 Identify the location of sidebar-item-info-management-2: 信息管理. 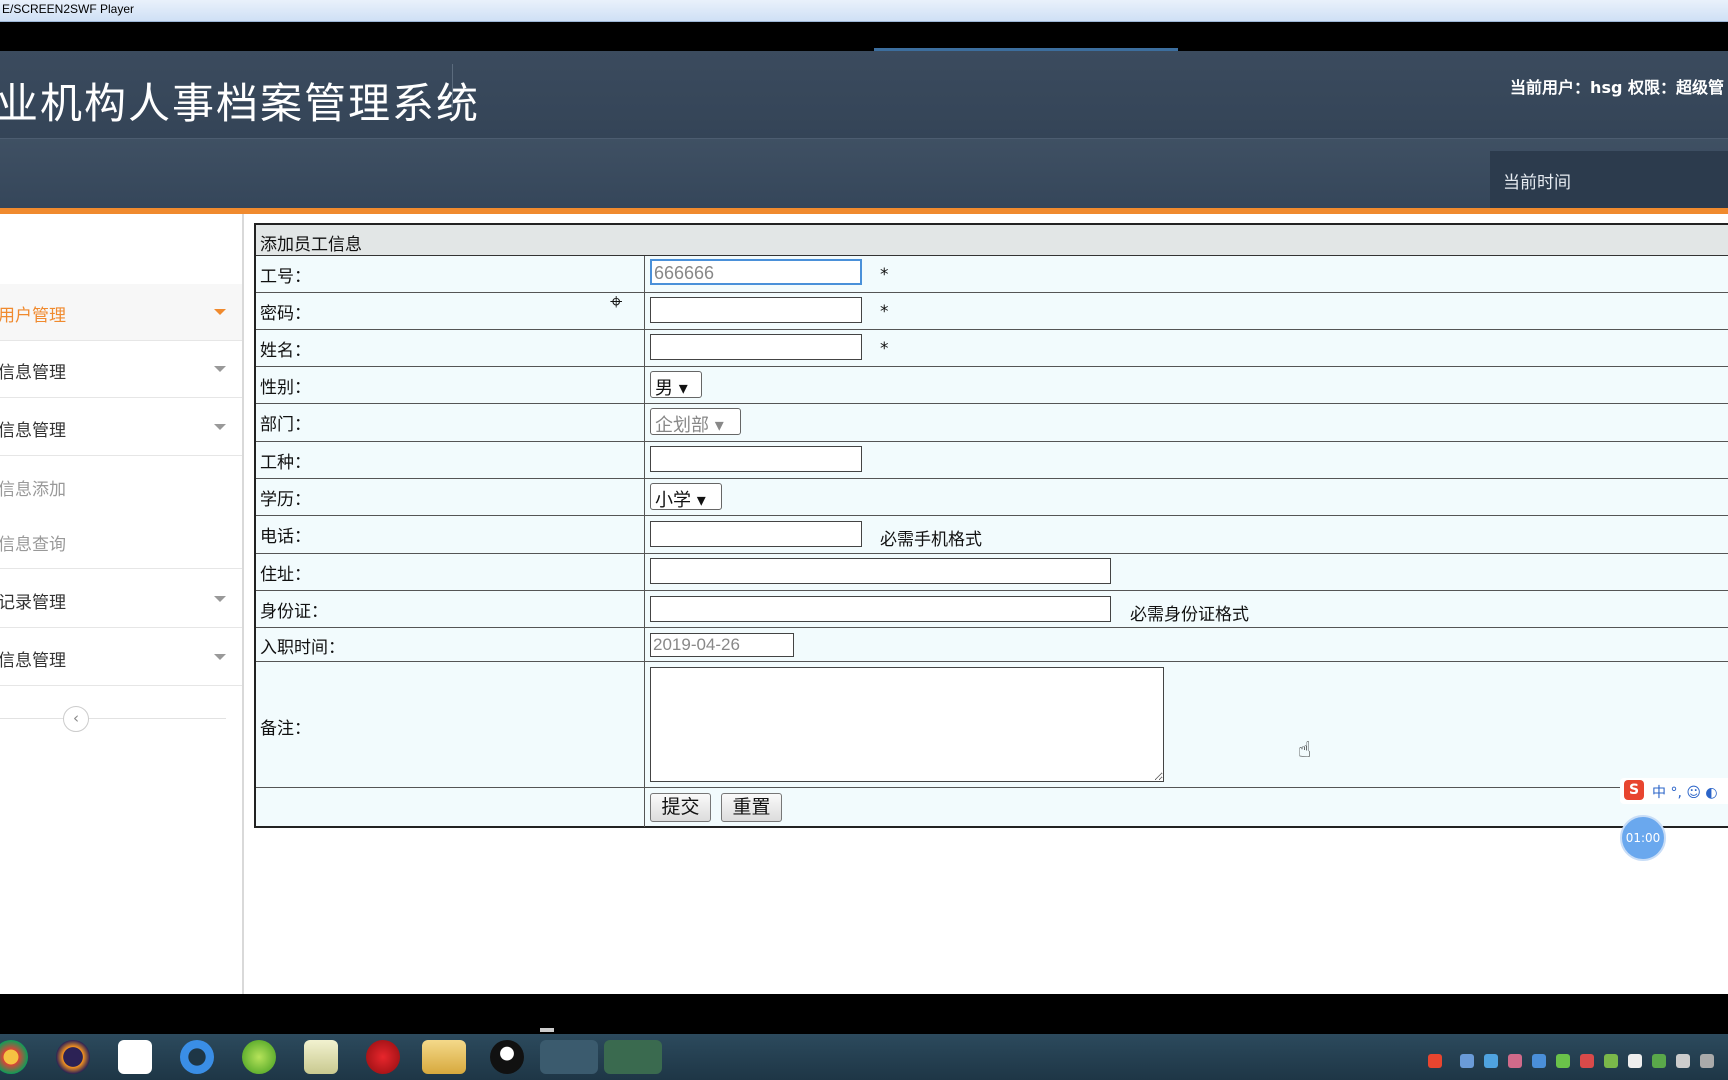
(121, 427).